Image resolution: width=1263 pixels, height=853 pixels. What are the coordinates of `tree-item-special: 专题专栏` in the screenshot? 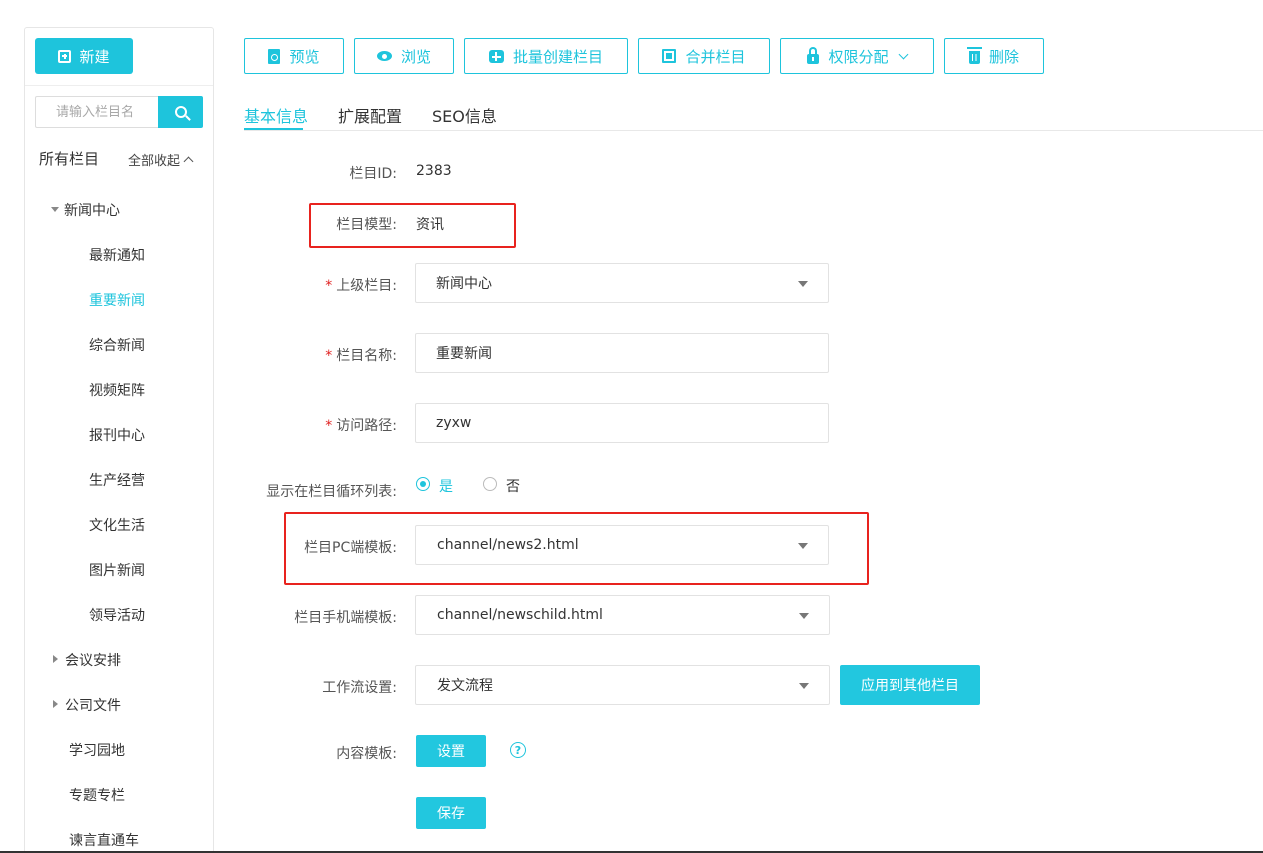 It's located at (97, 795).